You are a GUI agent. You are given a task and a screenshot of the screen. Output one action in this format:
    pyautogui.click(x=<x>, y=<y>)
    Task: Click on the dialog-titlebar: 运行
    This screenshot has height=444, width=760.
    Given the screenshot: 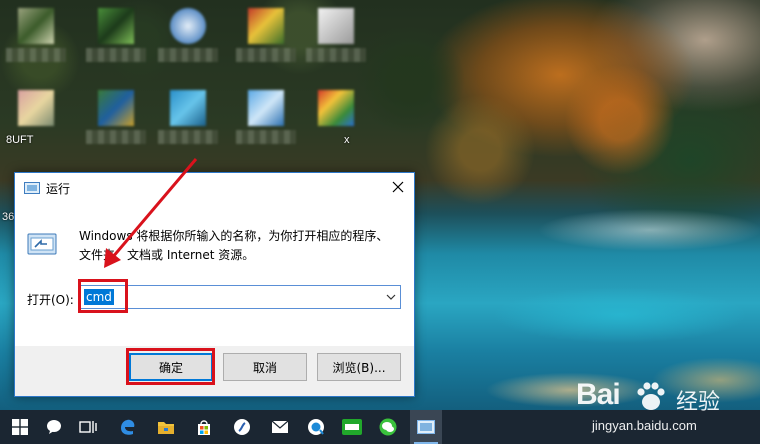 What is the action you would take?
    pyautogui.click(x=214, y=188)
    